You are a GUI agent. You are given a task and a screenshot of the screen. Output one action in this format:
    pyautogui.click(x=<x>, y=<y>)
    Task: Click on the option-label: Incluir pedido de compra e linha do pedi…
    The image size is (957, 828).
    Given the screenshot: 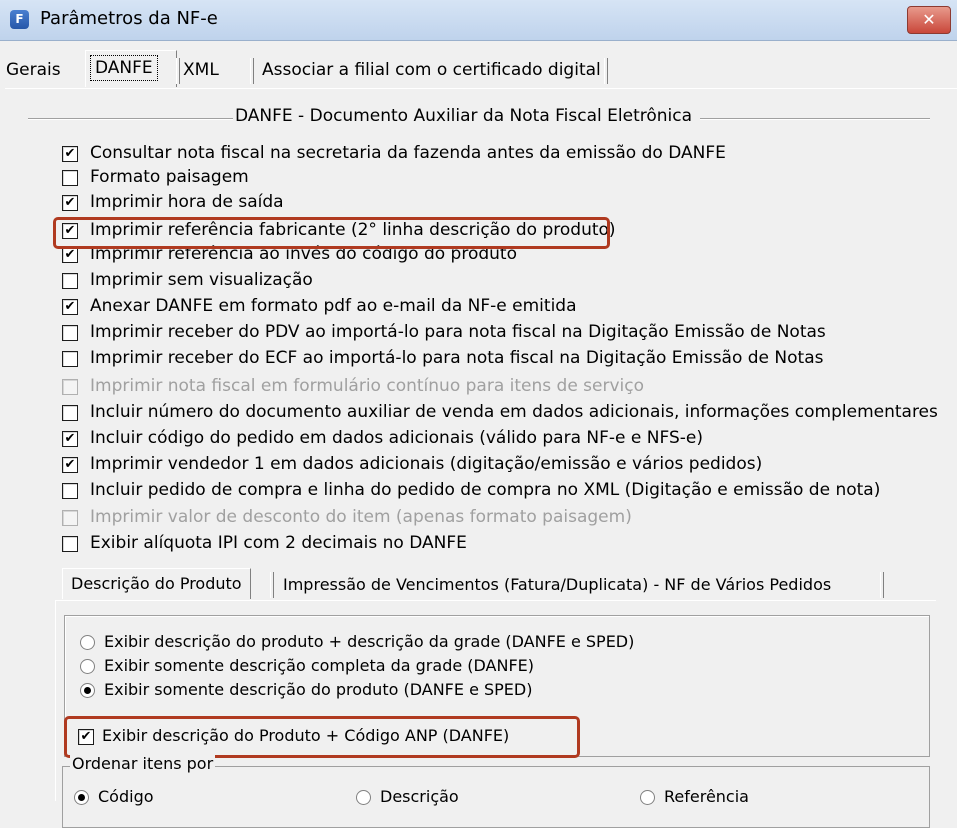 What is the action you would take?
    pyautogui.click(x=485, y=490)
    